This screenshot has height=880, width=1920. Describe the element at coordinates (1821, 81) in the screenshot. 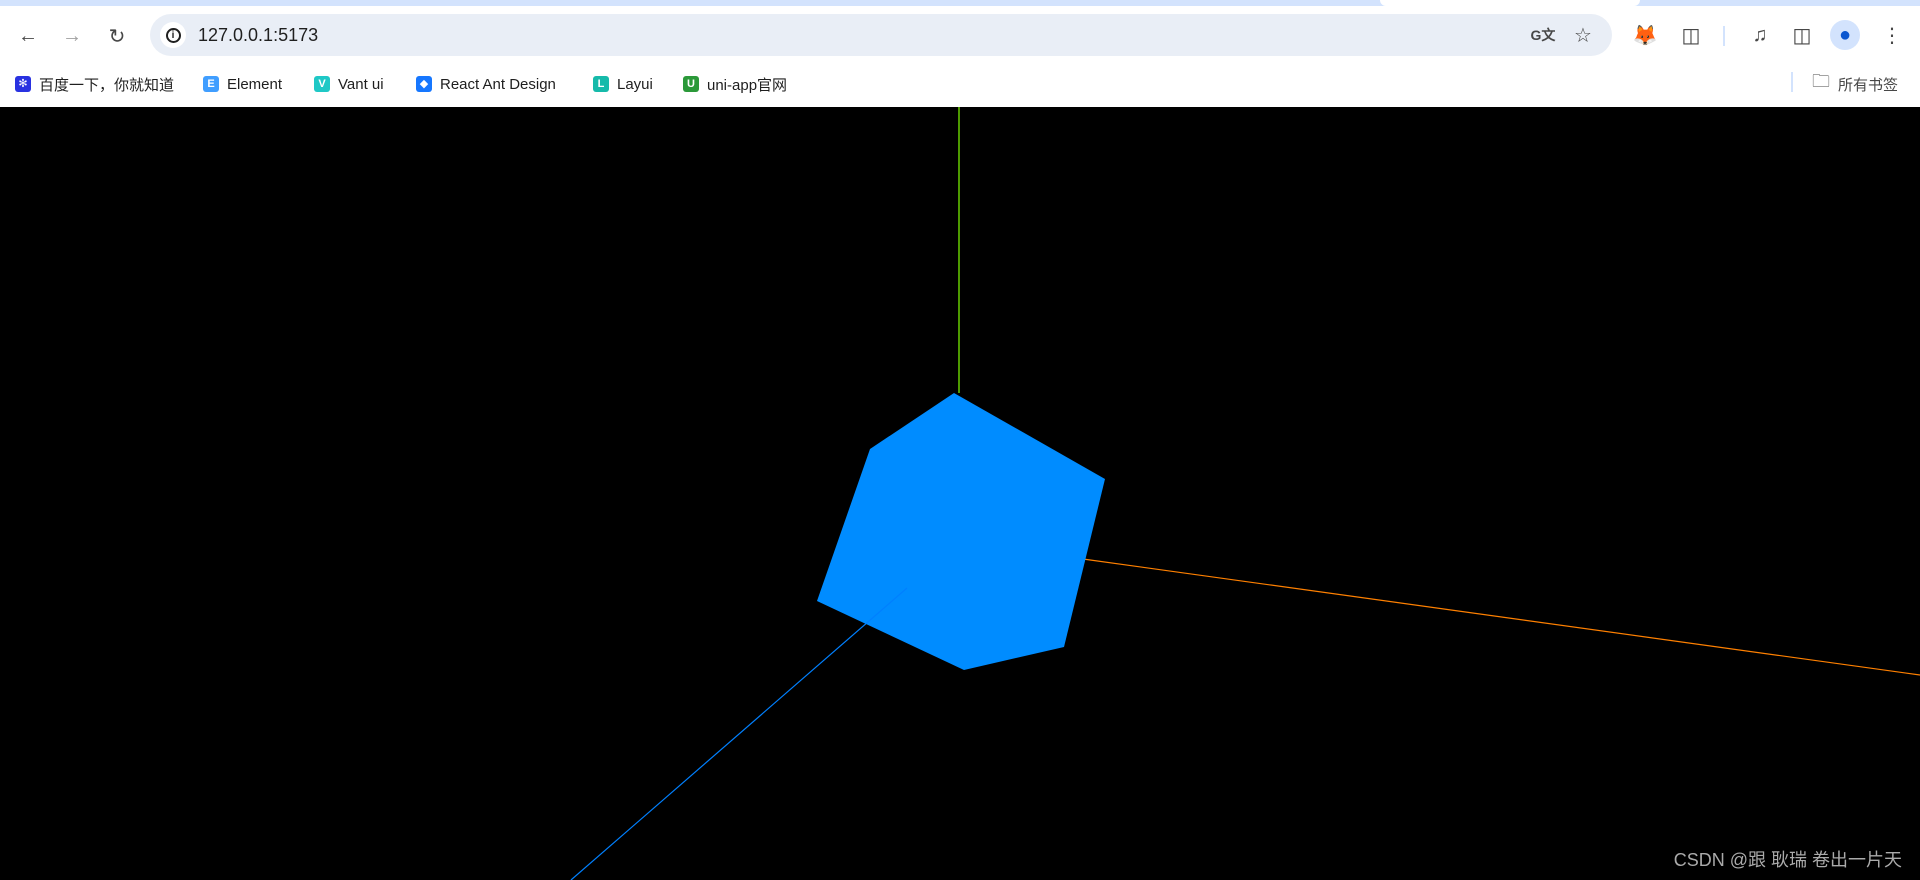

I see `folder-icon: 🗀` at that location.